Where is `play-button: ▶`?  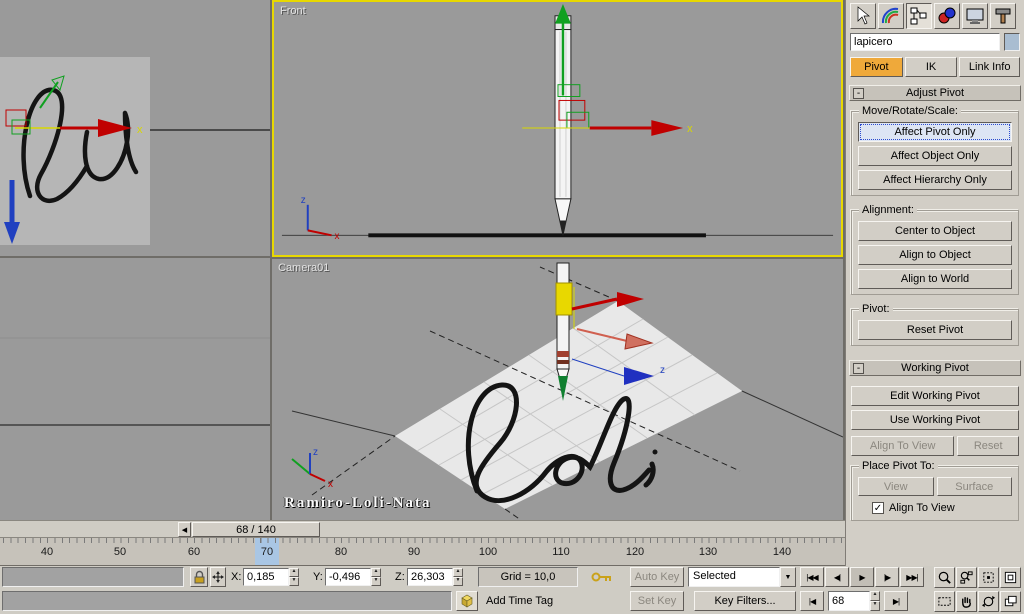 play-button: ▶ is located at coordinates (862, 577).